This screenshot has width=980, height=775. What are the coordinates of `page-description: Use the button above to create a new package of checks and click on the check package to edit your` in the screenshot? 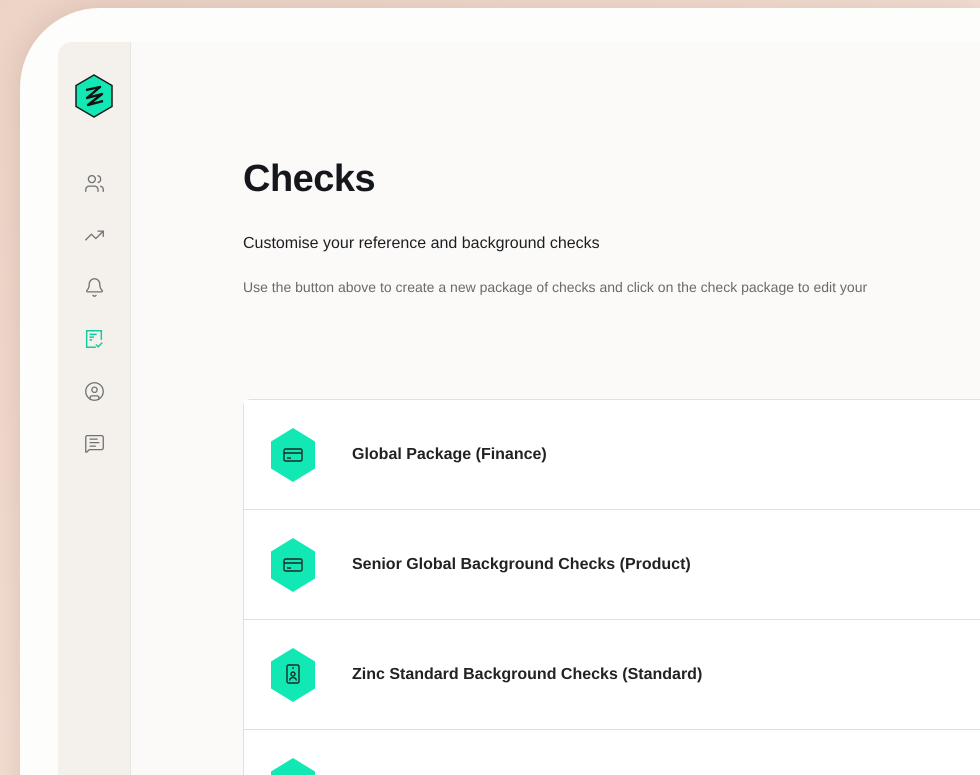 It's located at (555, 287).